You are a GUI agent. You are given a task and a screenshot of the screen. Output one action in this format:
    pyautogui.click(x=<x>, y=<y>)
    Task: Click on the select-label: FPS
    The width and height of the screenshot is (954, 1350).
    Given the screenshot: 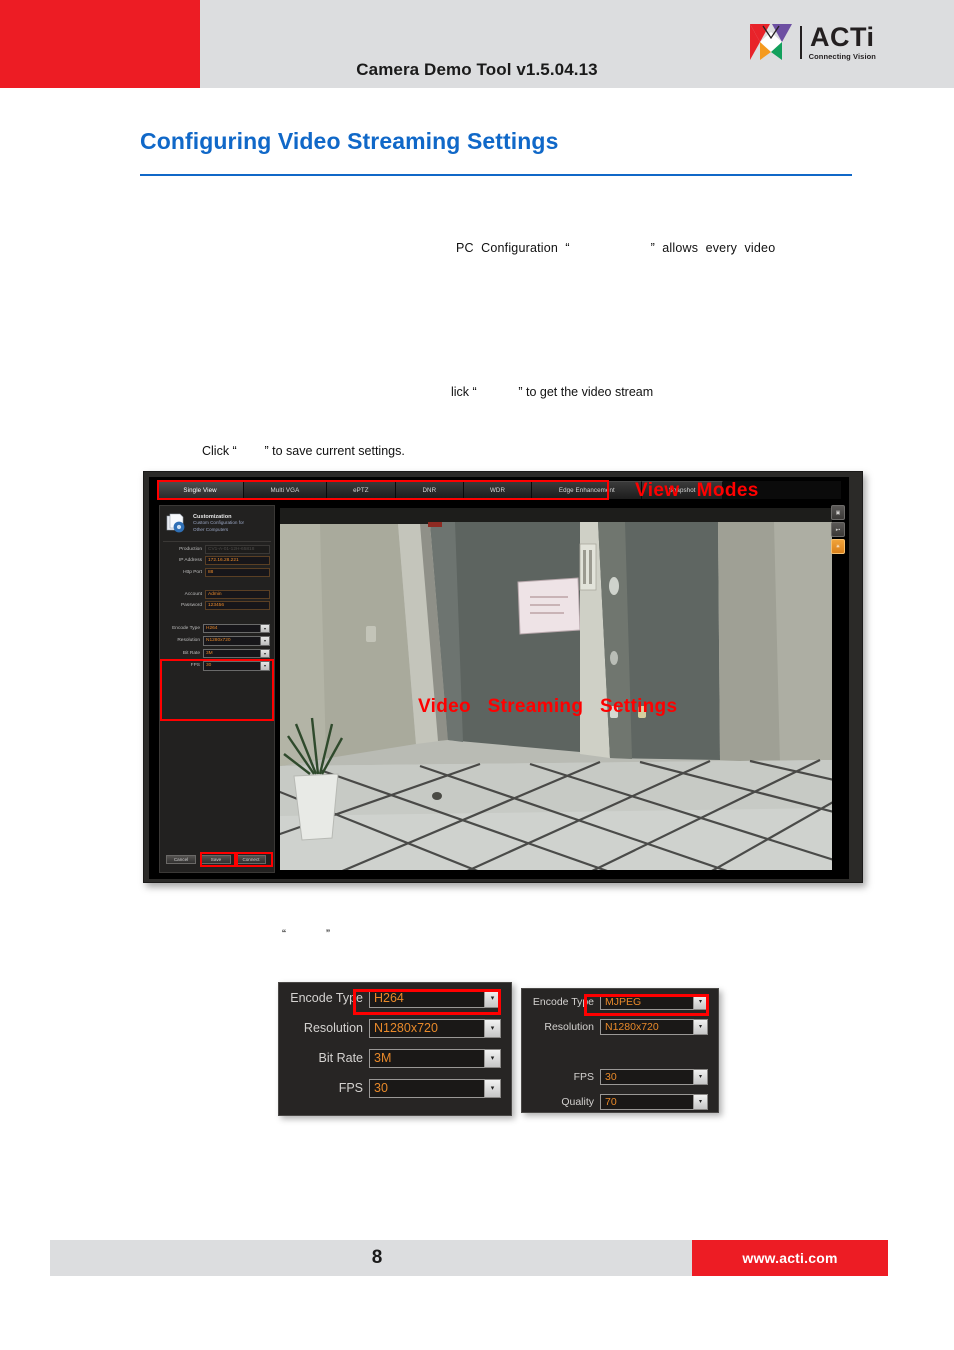 What is the action you would take?
    pyautogui.click(x=195, y=666)
    